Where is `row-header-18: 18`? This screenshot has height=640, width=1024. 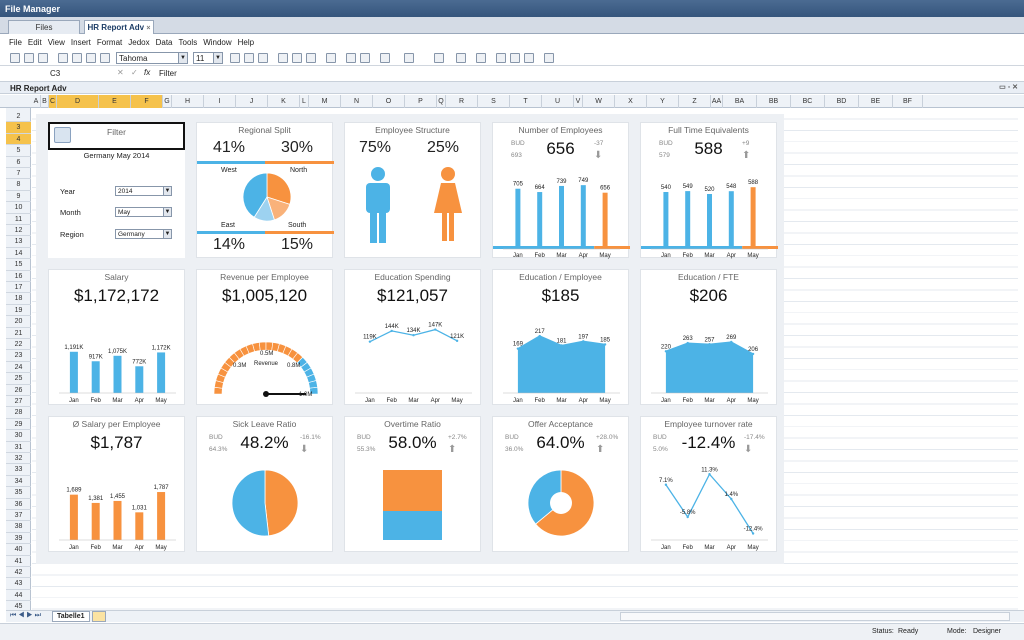
row-header-18: 18 is located at coordinates (18, 299).